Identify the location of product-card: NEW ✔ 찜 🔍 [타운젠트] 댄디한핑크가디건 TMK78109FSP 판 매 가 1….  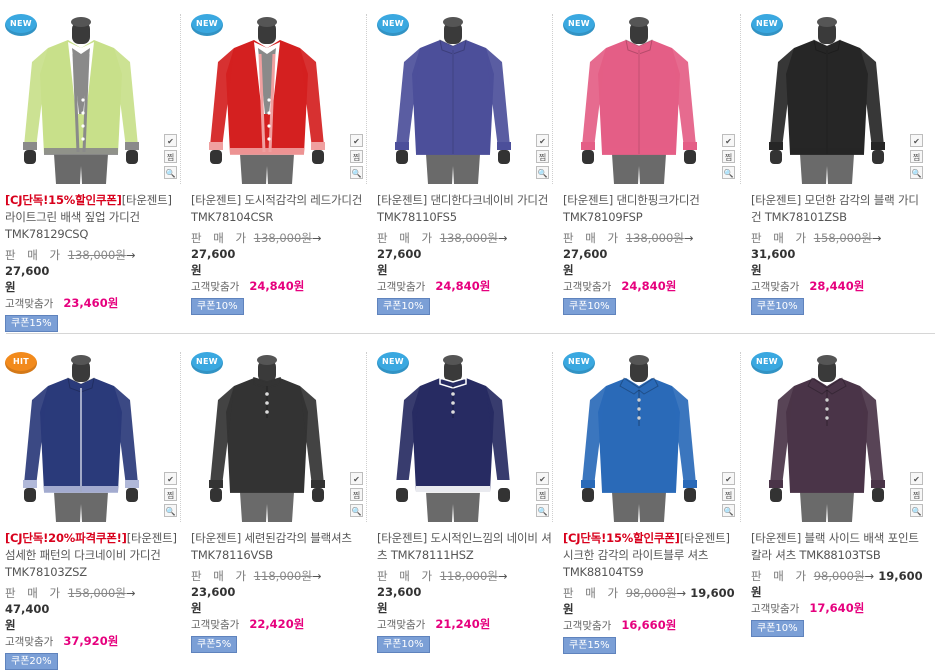
(646, 161).